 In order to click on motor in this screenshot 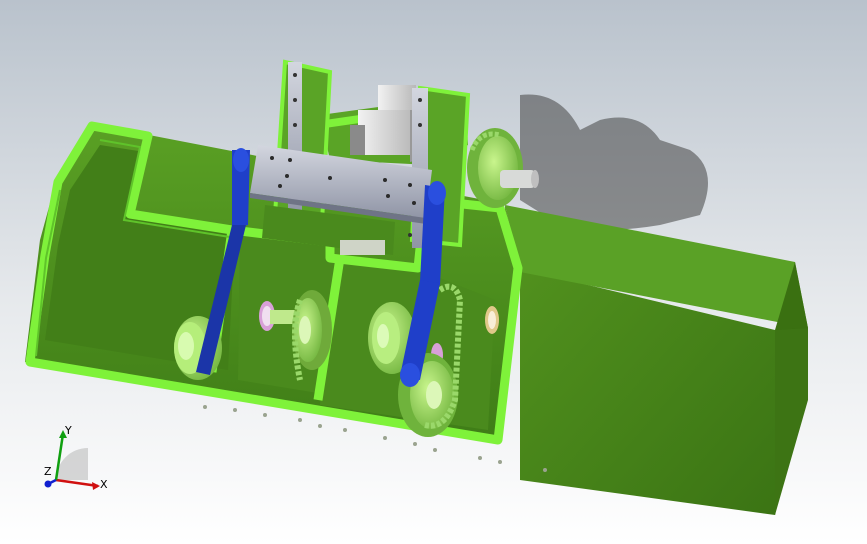, I will do `click(384, 123)`.